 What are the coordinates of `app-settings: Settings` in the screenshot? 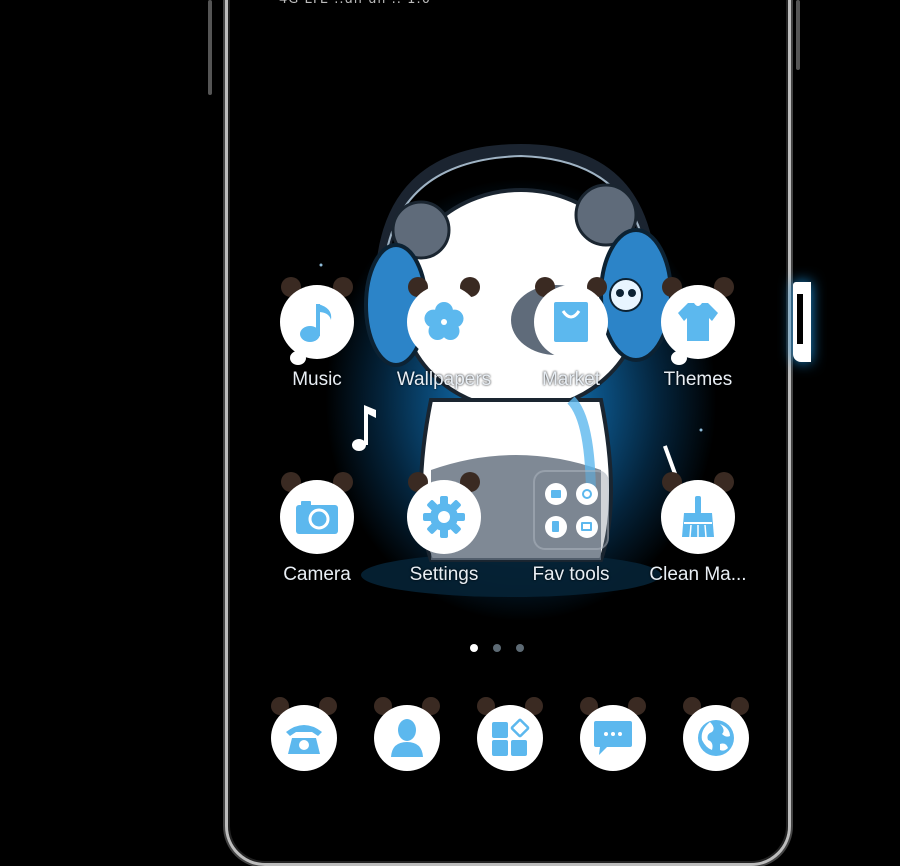 It's located at (444, 529).